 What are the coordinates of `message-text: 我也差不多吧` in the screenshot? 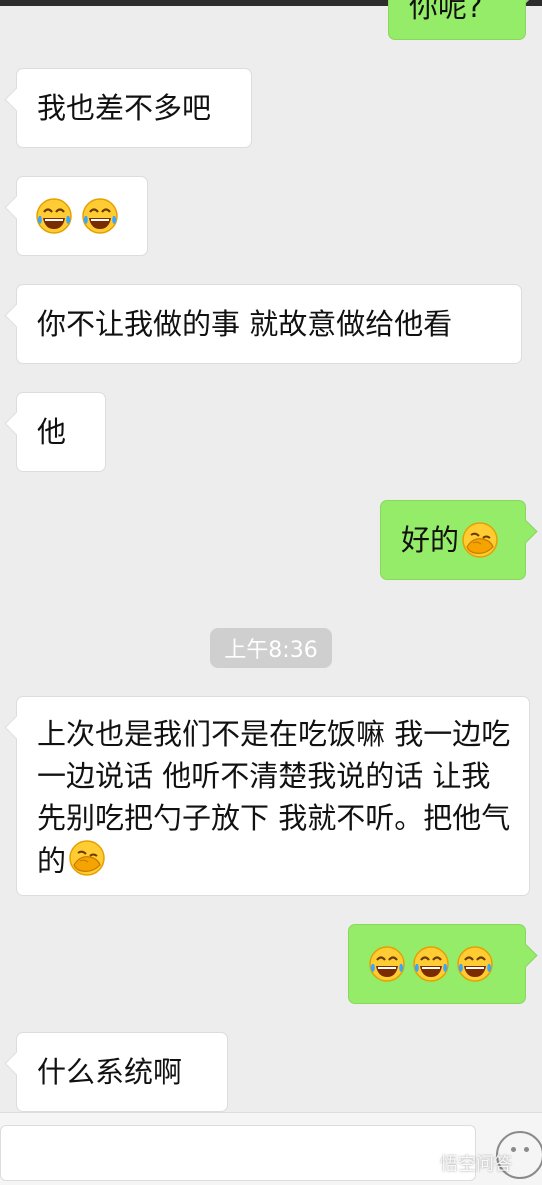 It's located at (124, 108).